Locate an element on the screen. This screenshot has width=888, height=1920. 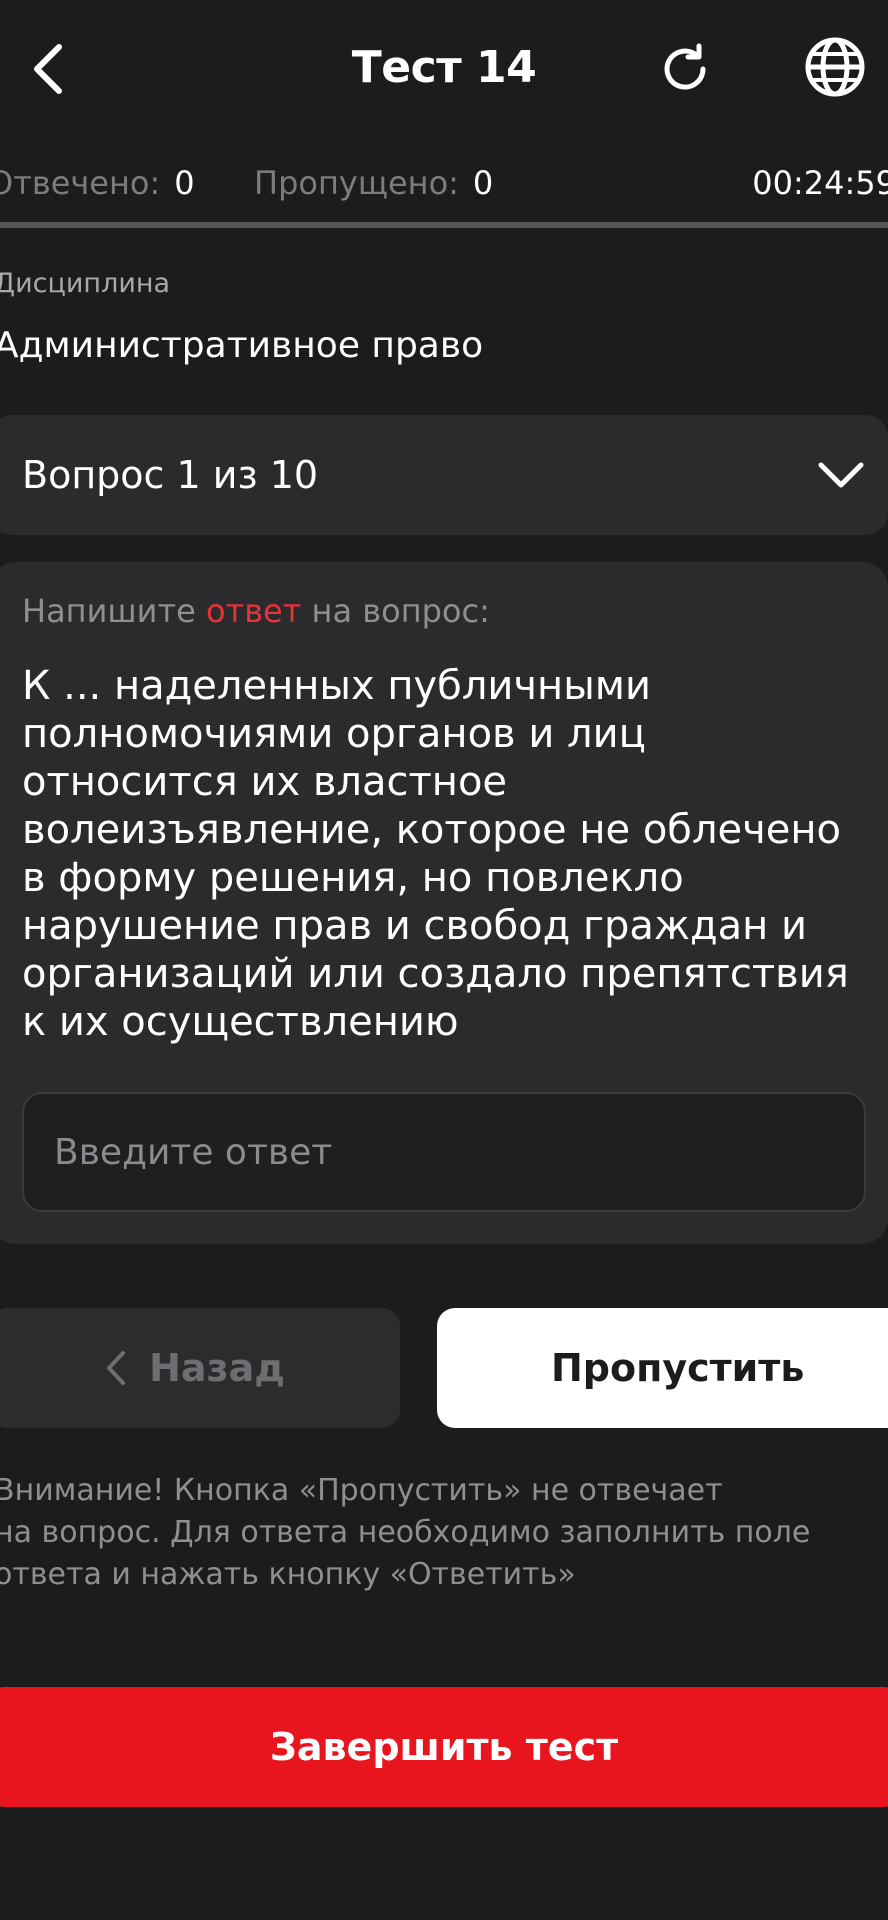
skipped-label: Пропущено: is located at coordinates (356, 183).